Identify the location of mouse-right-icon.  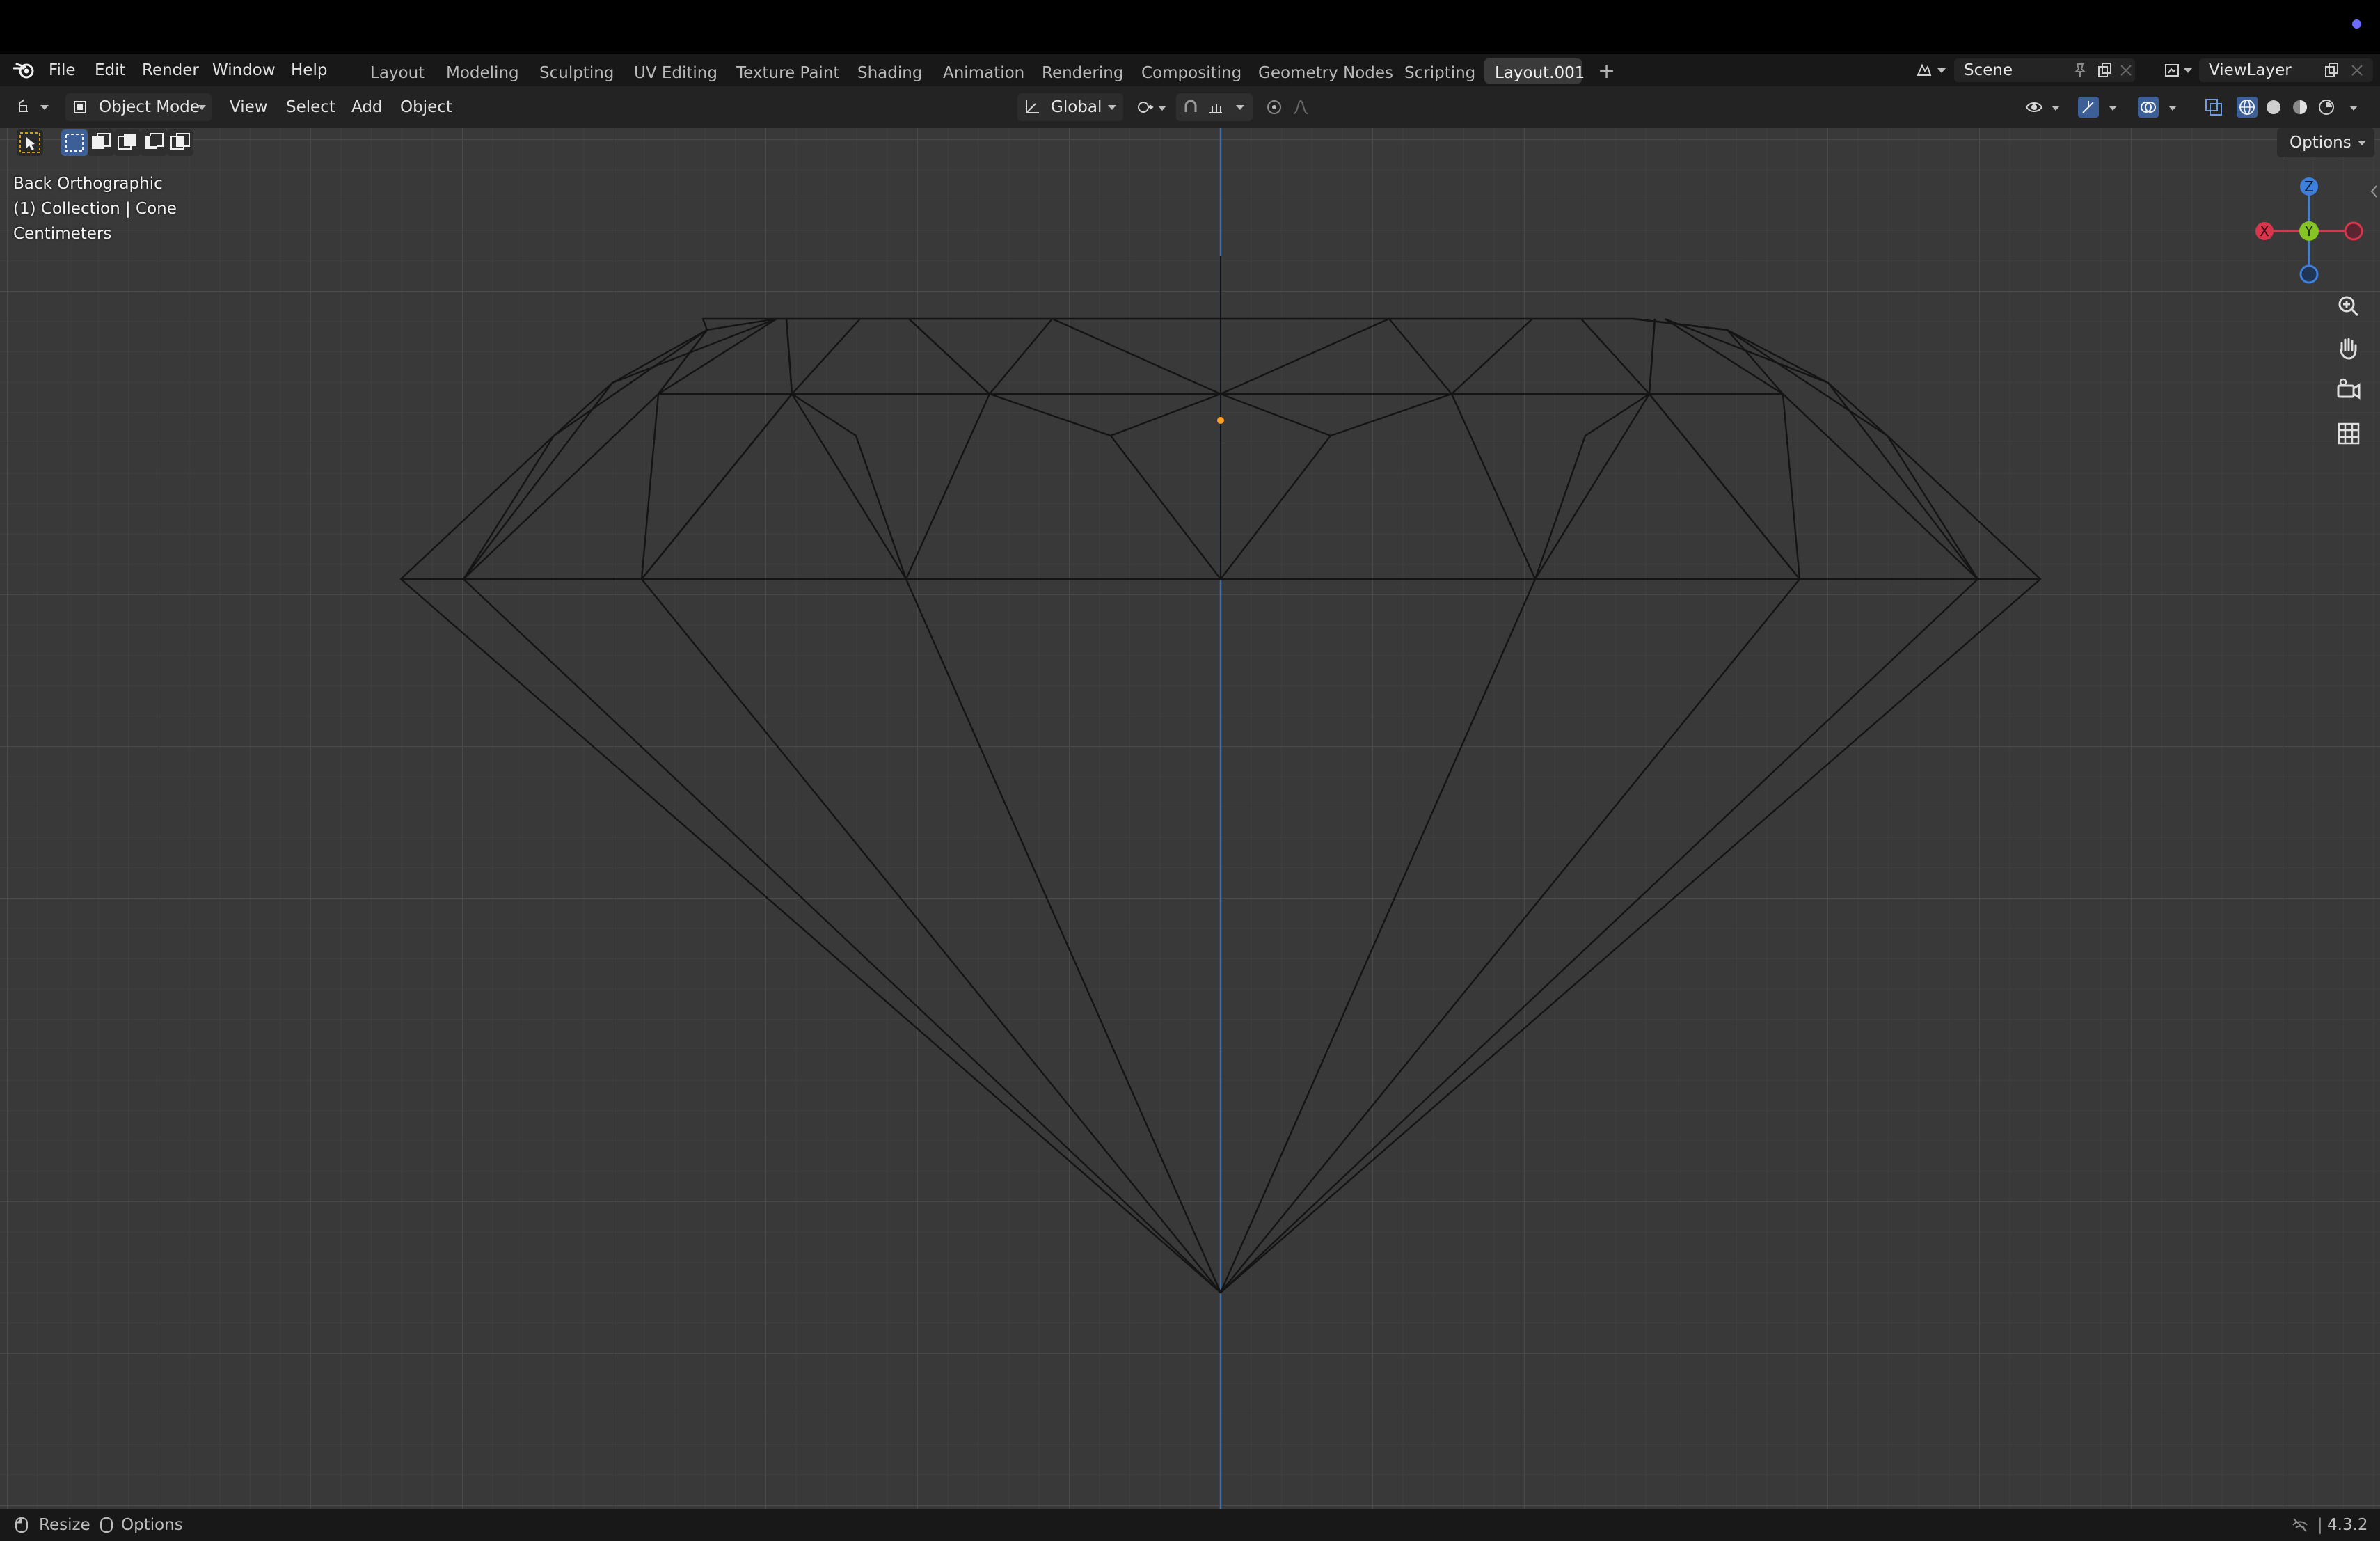
(106, 1525).